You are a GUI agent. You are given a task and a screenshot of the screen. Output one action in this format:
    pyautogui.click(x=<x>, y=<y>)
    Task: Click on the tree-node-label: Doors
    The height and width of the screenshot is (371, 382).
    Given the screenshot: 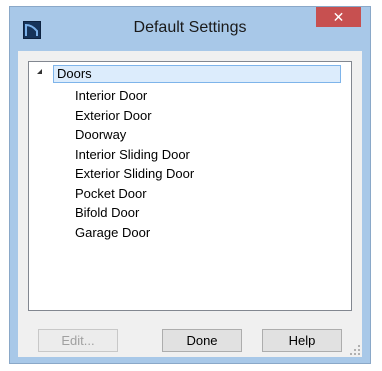 What is the action you would take?
    pyautogui.click(x=197, y=74)
    